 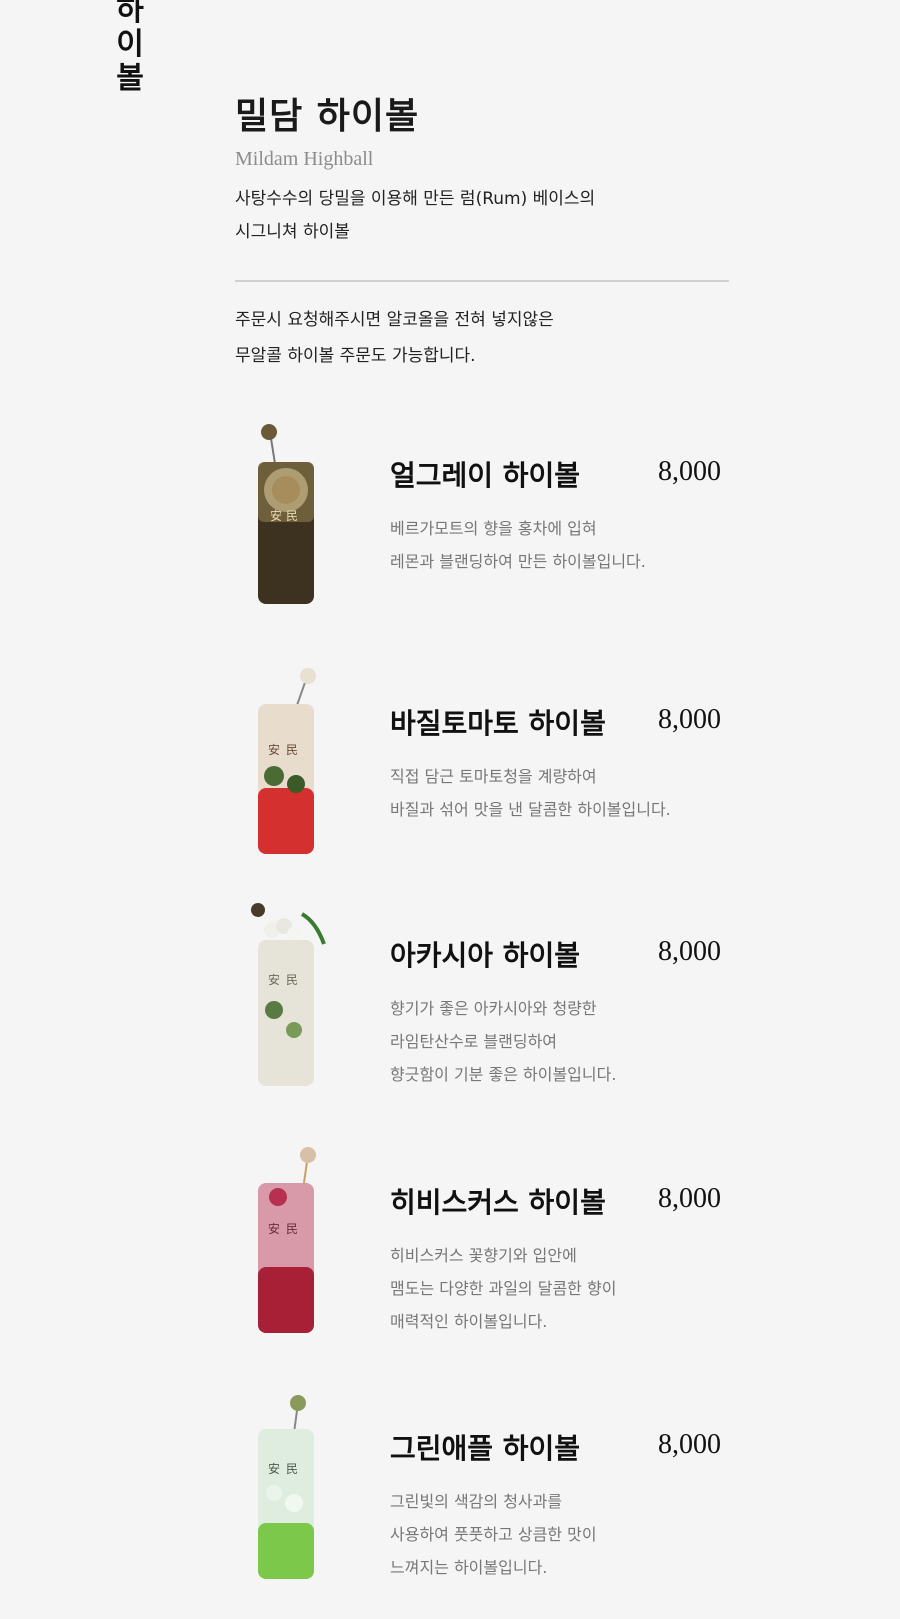 I want to click on item-description: 베르가모트의 향을 홍차에 입혀 레몬과 블랜딩하여 만든 하이볼입니다., so click(x=575, y=545).